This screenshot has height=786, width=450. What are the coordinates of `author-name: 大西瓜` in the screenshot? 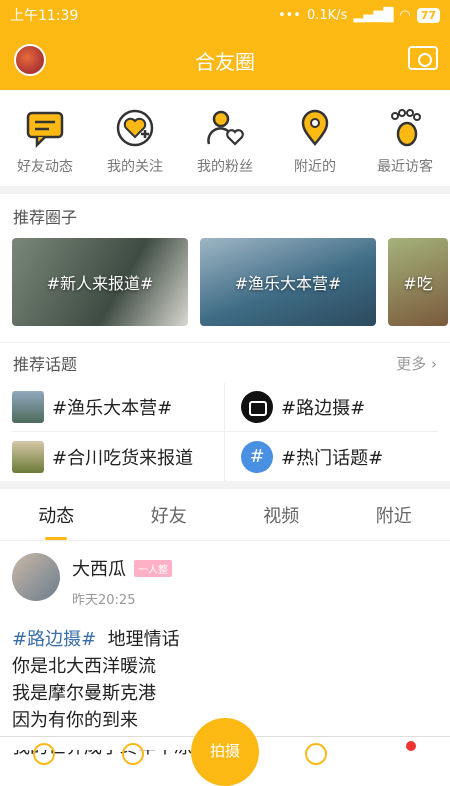 It's located at (99, 568).